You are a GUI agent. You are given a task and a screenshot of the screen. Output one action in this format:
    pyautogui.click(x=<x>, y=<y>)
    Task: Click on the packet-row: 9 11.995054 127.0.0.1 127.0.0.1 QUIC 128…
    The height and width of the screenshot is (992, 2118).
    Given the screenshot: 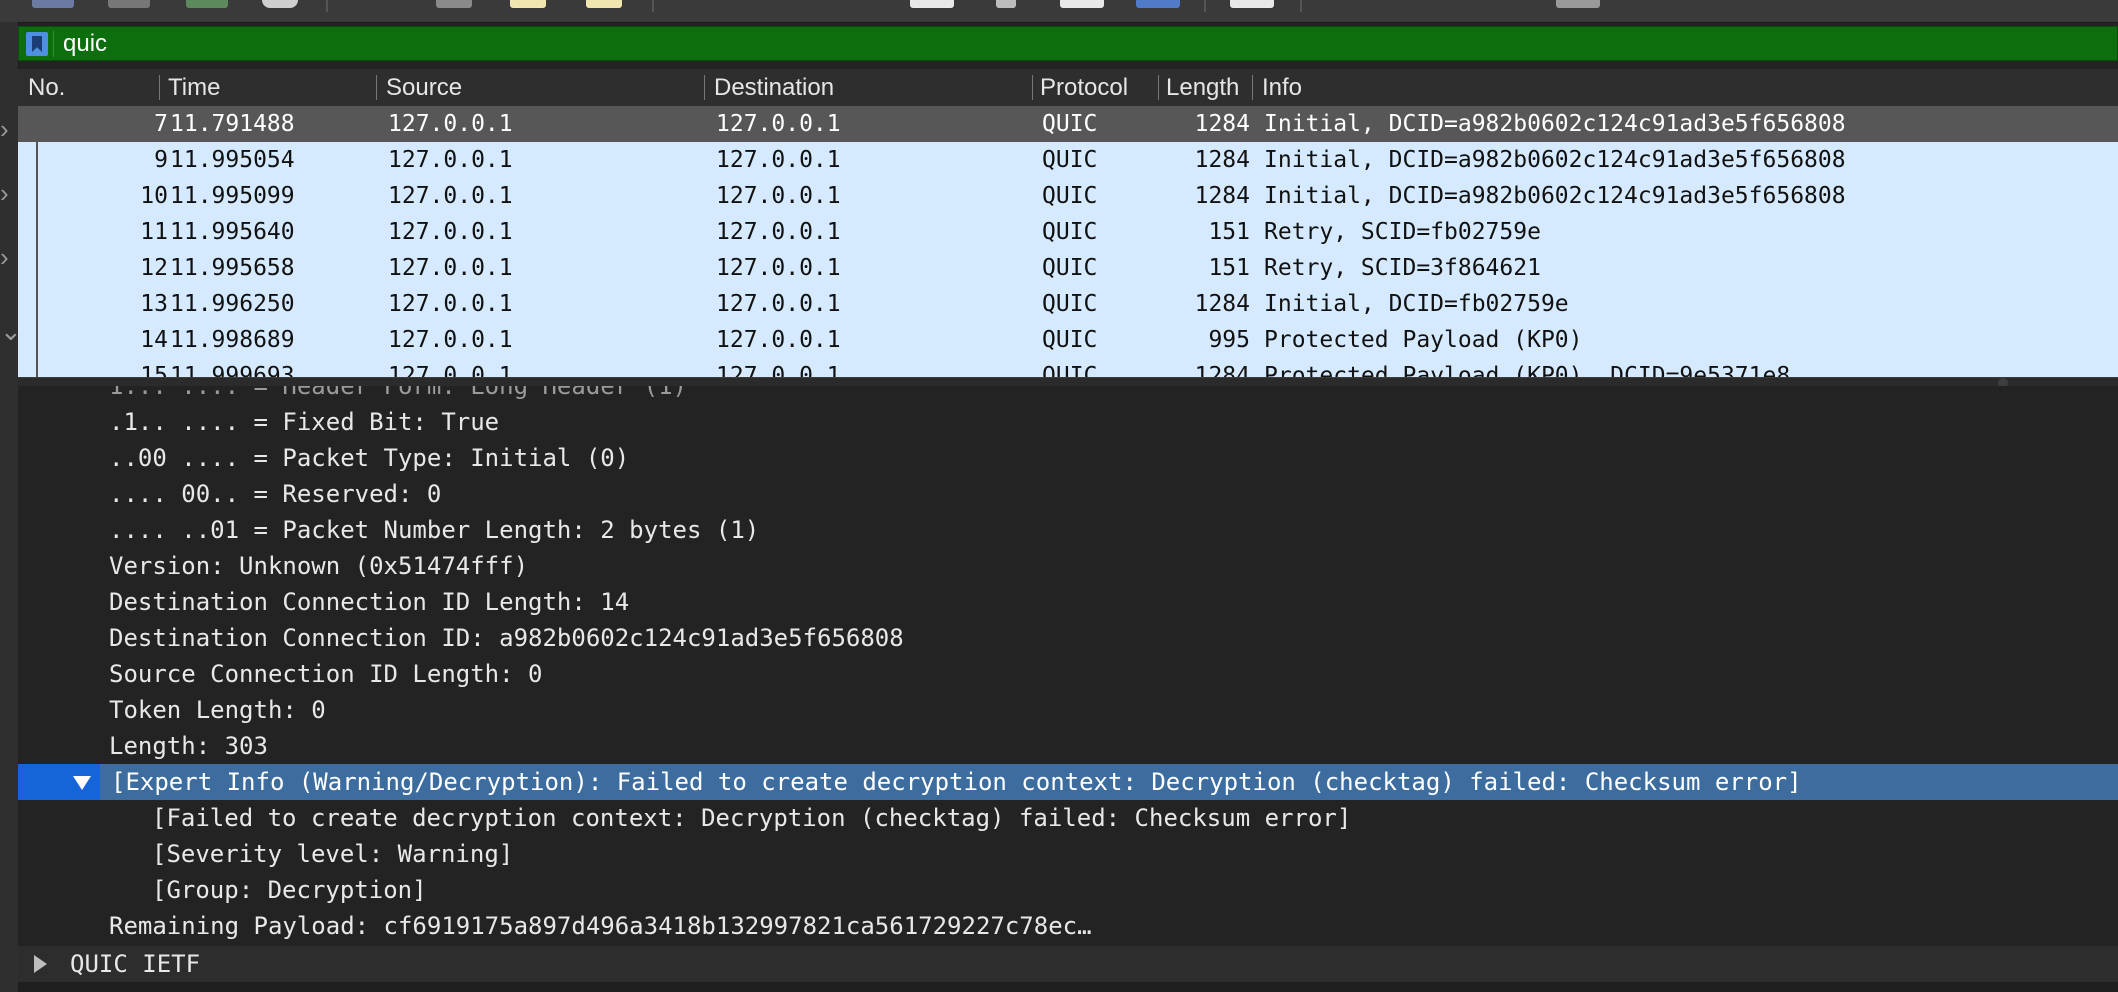 What is the action you would take?
    pyautogui.click(x=1068, y=160)
    